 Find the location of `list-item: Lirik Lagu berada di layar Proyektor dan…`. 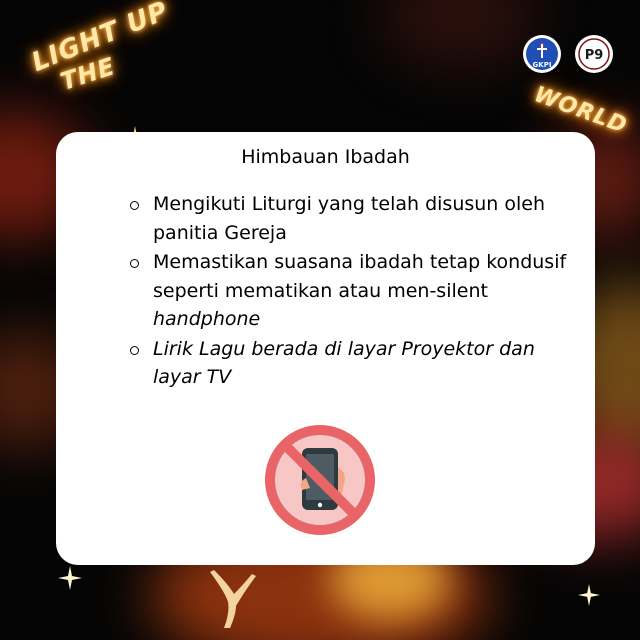

list-item: Lirik Lagu berada di layar Proyektor dan… is located at coordinates (355, 363).